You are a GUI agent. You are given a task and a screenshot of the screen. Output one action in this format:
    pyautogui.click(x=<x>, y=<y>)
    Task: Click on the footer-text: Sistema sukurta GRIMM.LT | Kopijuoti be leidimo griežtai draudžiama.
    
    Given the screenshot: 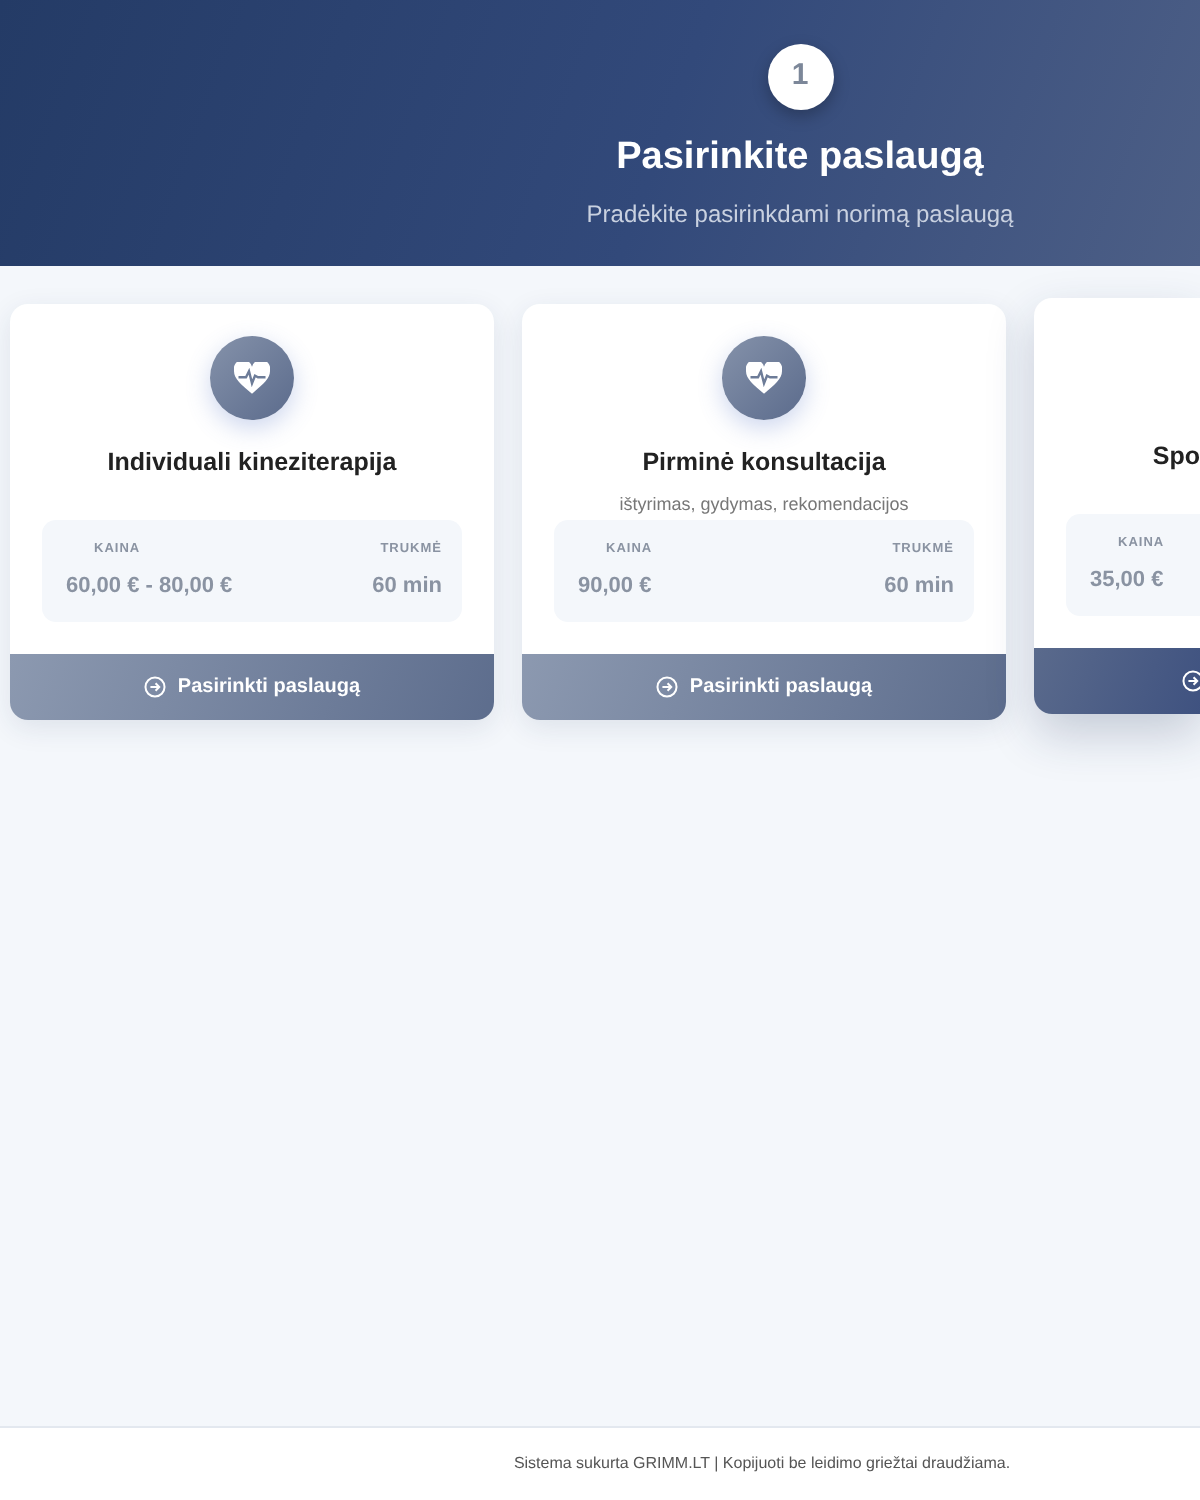 What is the action you would take?
    pyautogui.click(x=600, y=1463)
    